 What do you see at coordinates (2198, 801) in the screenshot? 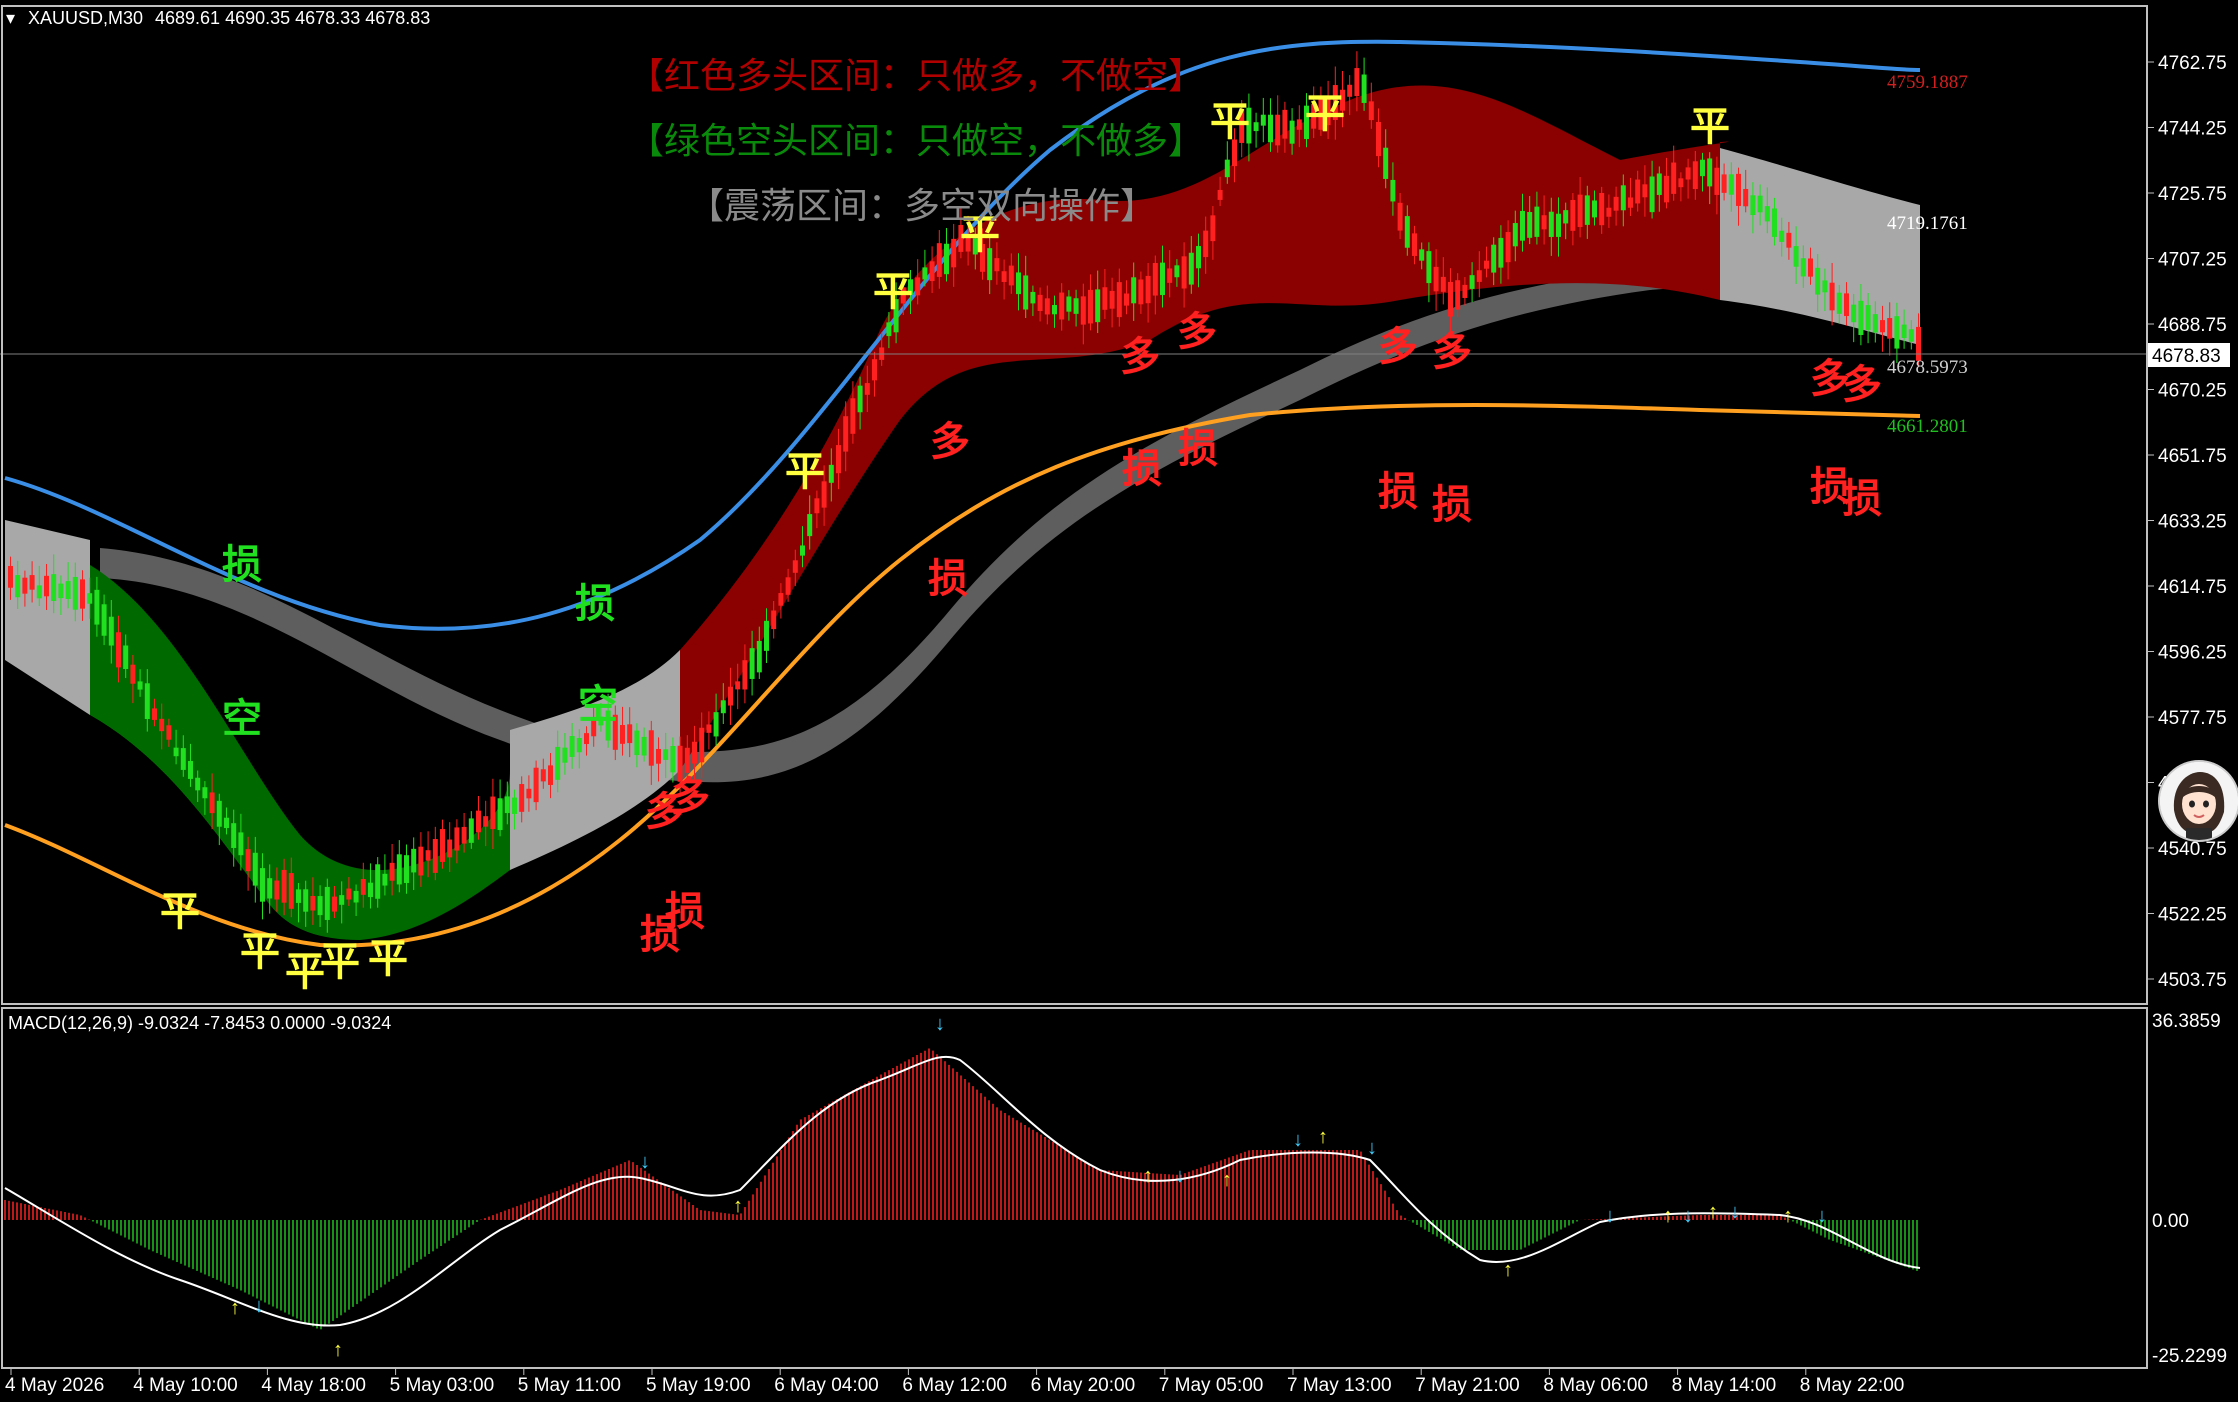
I see `user-avatar` at bounding box center [2198, 801].